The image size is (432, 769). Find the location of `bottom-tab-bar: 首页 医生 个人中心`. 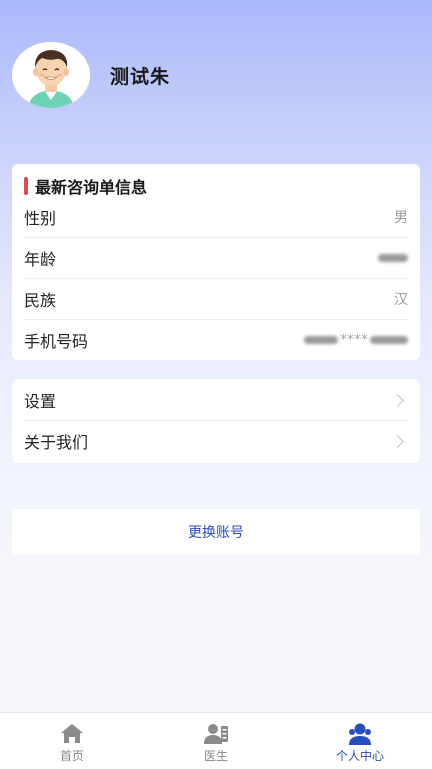

bottom-tab-bar: 首页 医生 个人中心 is located at coordinates (216, 740).